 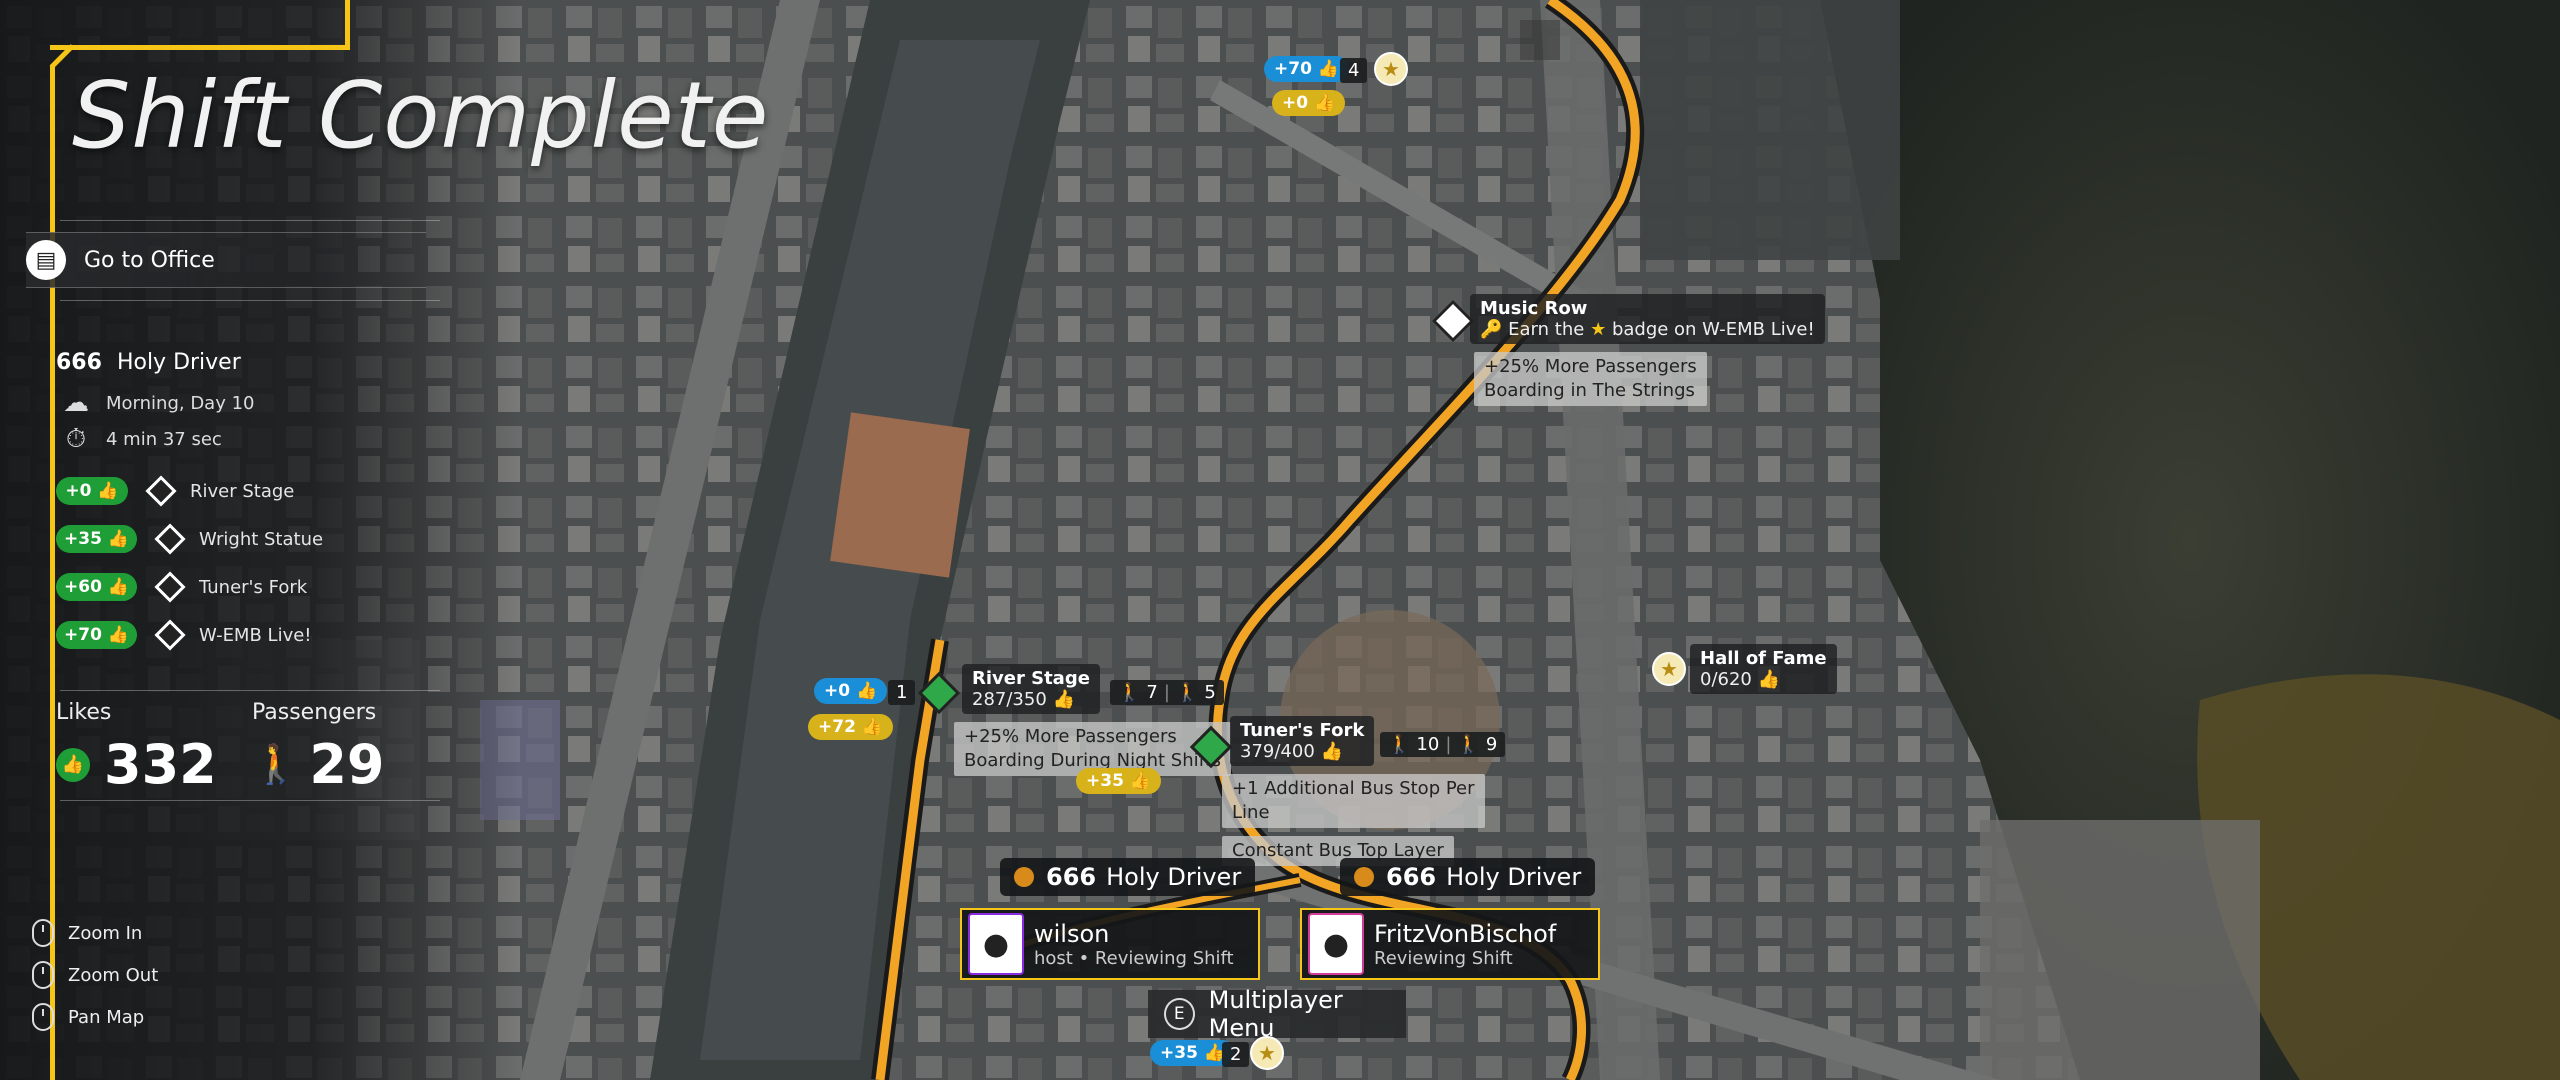 I want to click on music-row-desc2: badge on W-EMB Live!, so click(x=1713, y=329).